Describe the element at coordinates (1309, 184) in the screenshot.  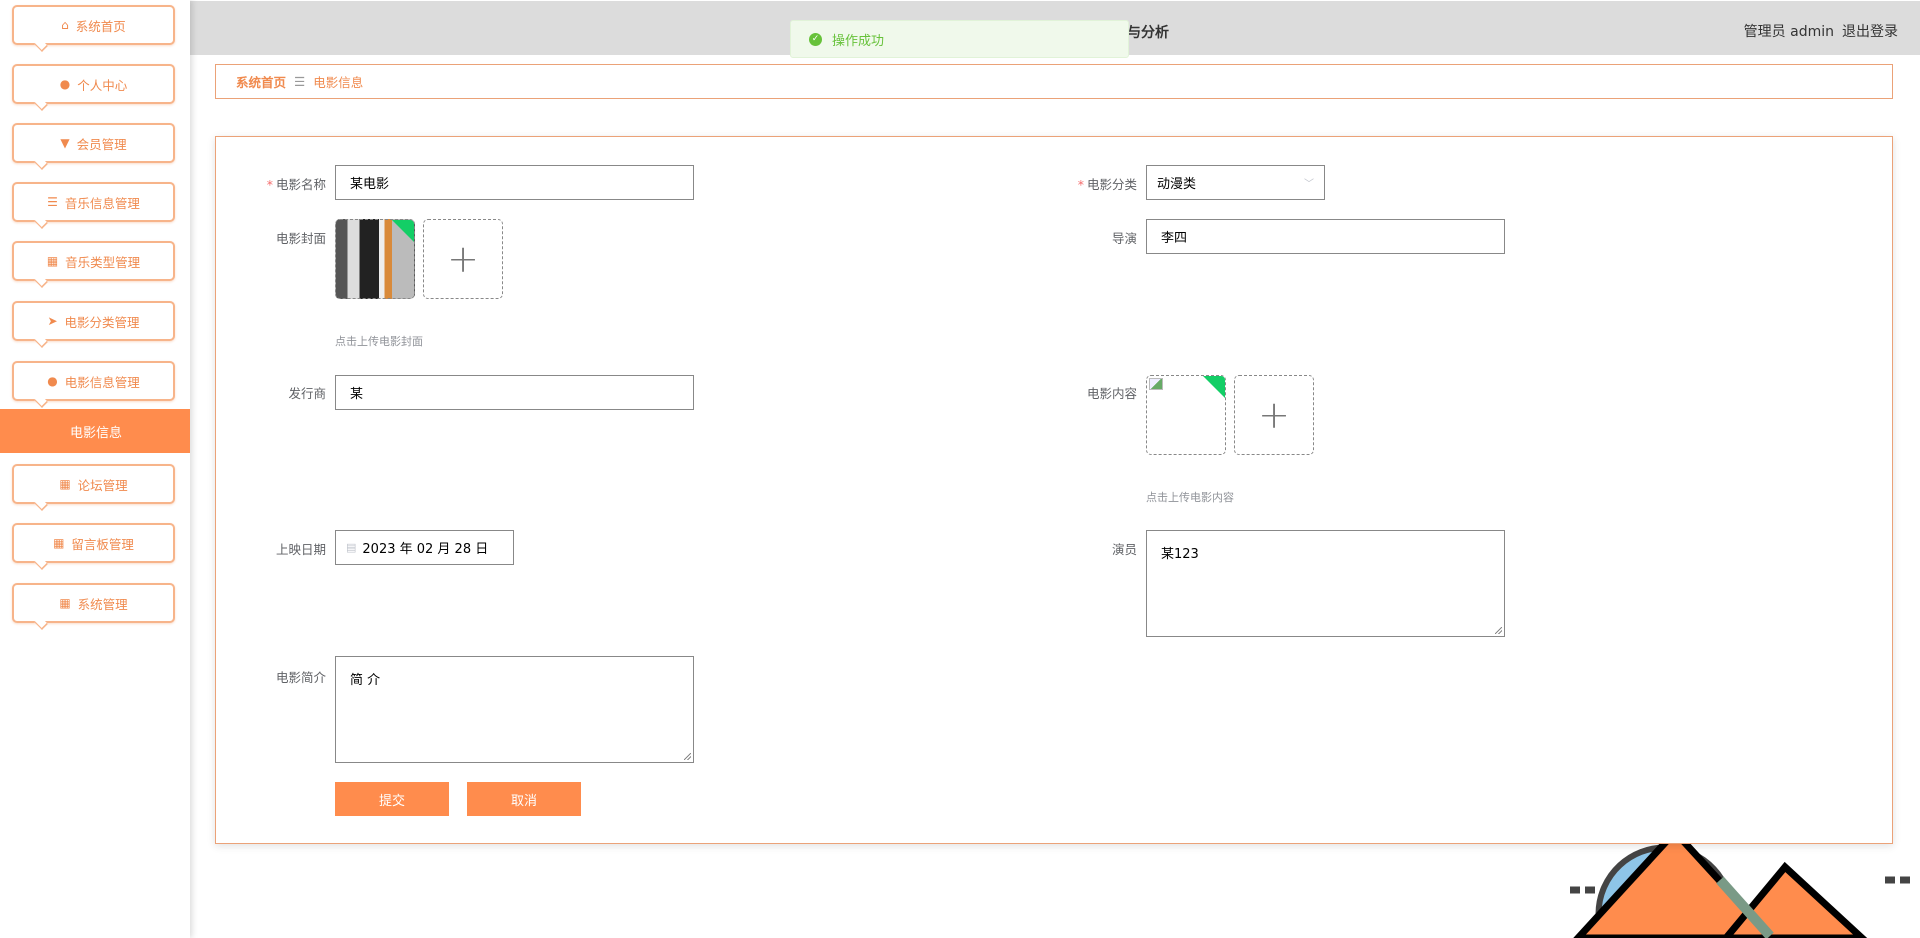
I see `chevron-down-icon: ﹀` at that location.